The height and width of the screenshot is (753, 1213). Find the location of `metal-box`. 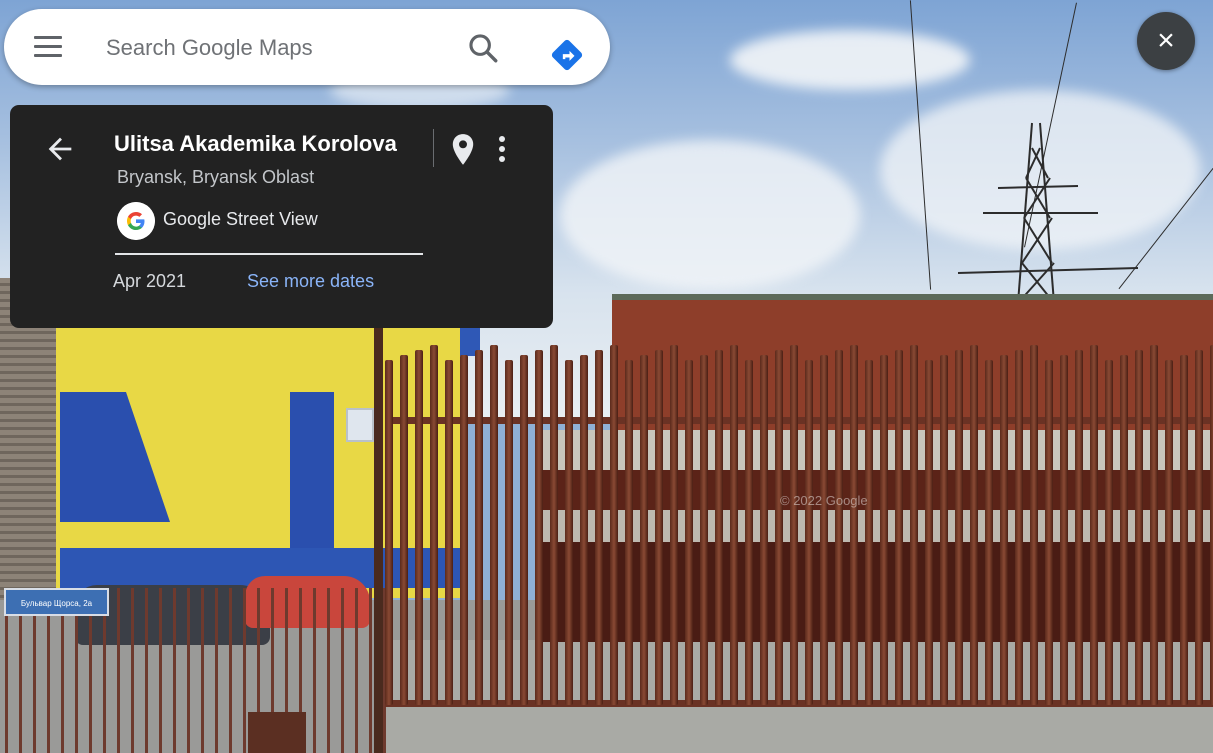

metal-box is located at coordinates (277, 732).